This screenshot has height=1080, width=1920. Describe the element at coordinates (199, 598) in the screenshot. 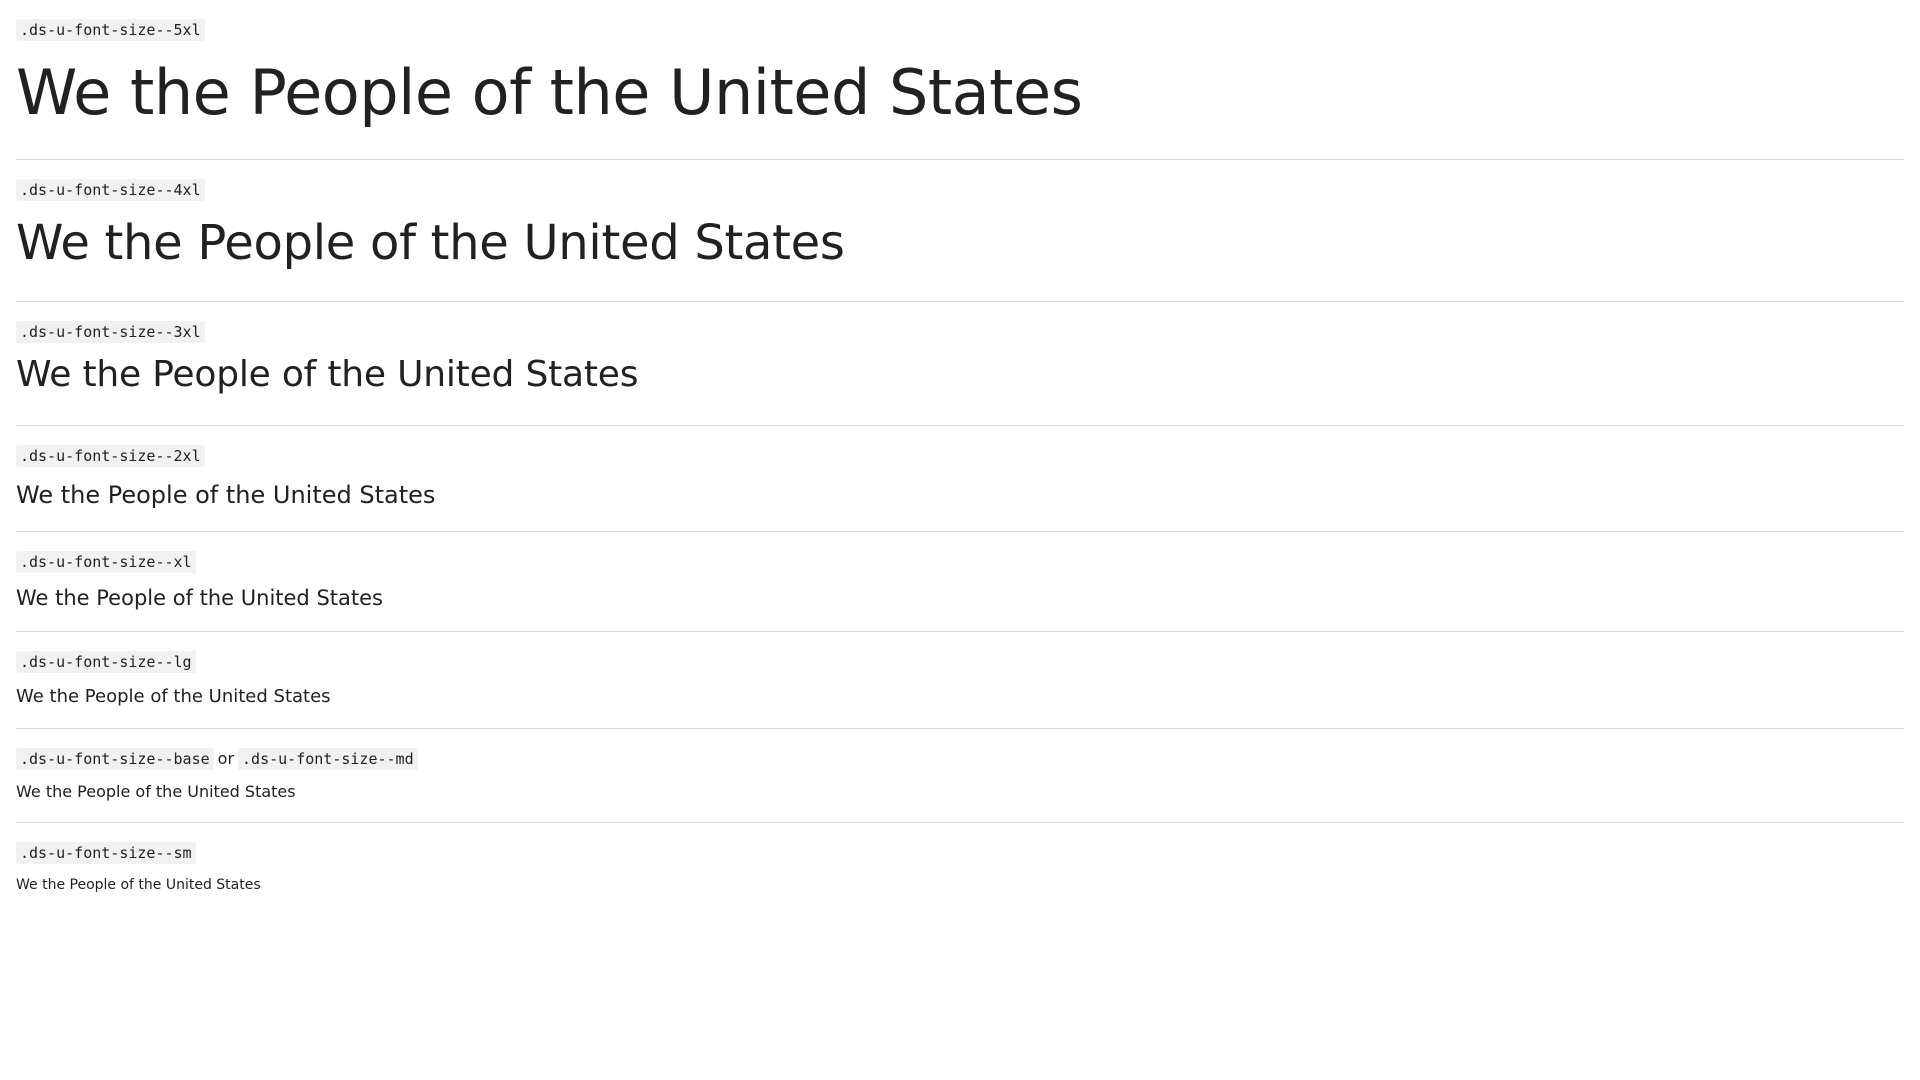

I see `sample-text-xl: We the People of the United States` at that location.